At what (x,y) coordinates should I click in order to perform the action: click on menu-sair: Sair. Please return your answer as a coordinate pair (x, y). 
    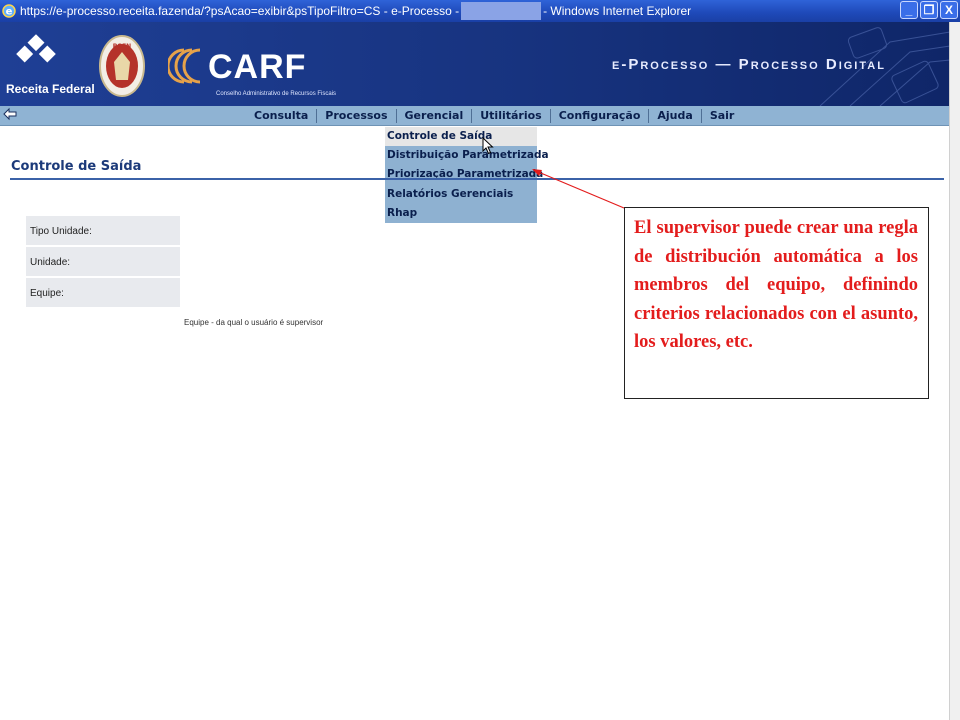
    Looking at the image, I should click on (722, 116).